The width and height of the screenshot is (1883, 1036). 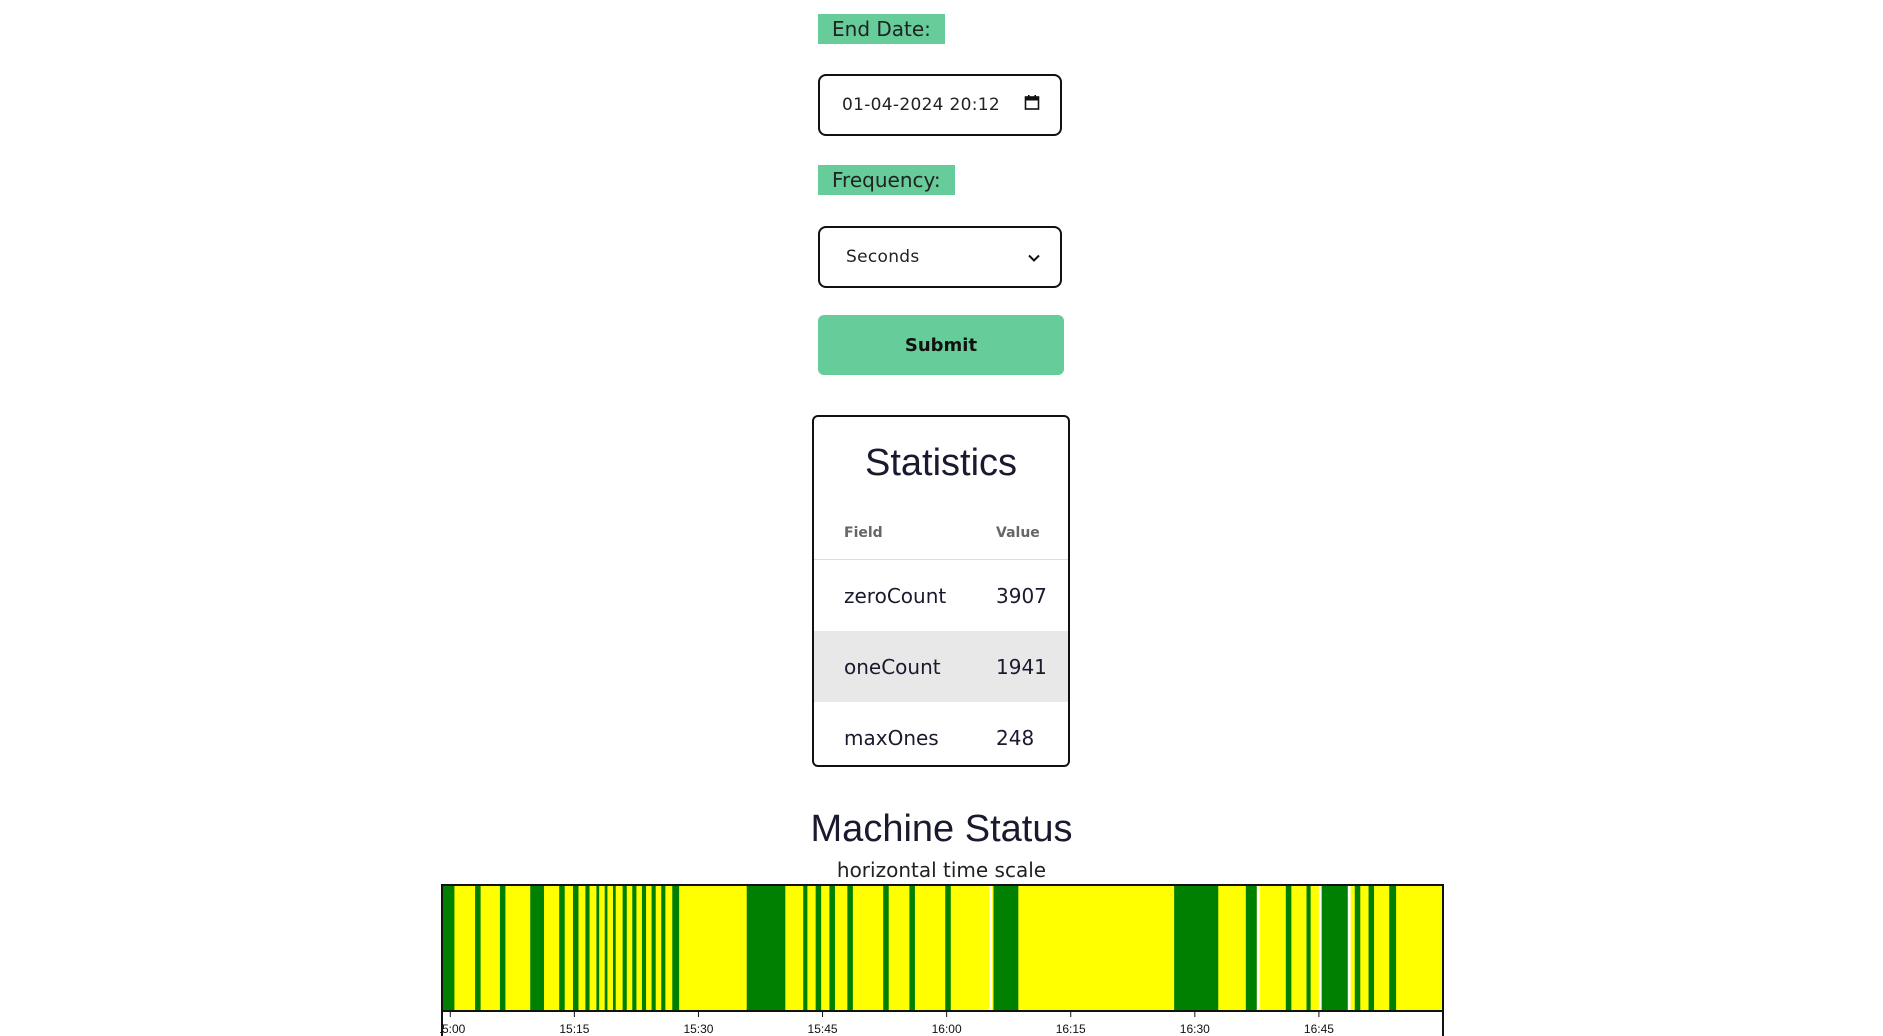 I want to click on status-segments, so click(x=942, y=948).